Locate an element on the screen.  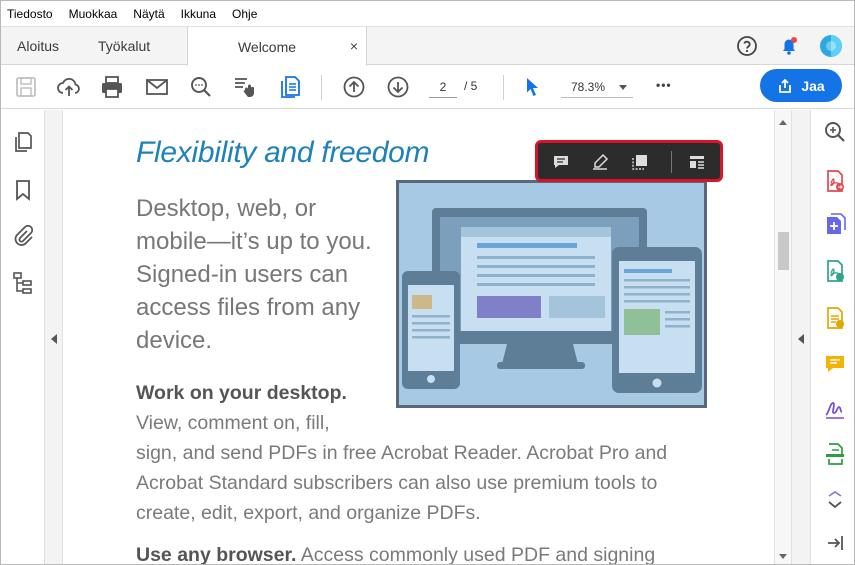
chevron-down-icon is located at coordinates (623, 87).